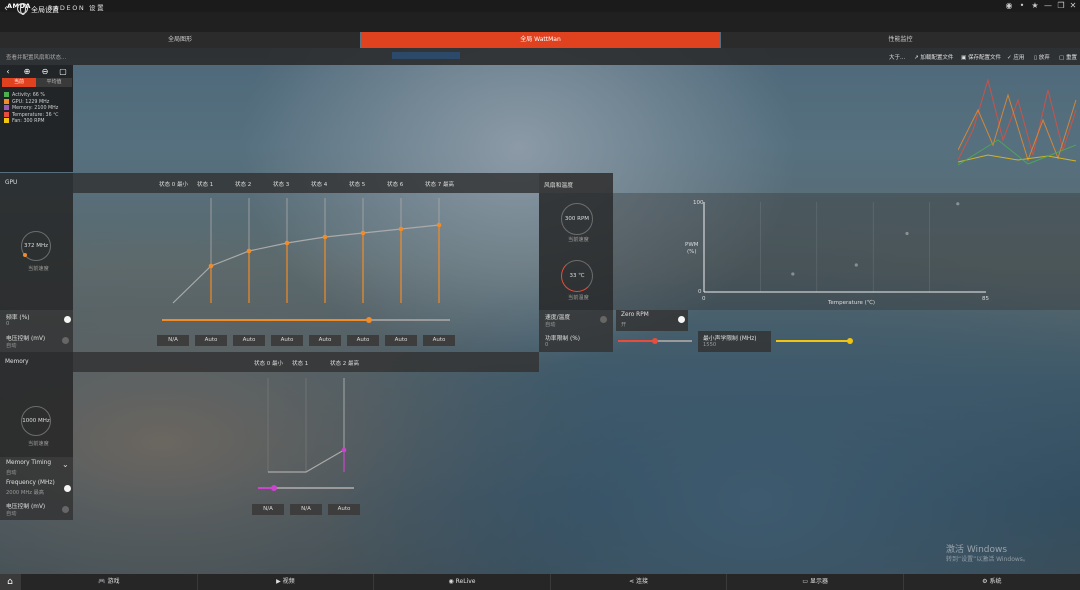  I want to click on gpu-state-chart, so click(310, 251).